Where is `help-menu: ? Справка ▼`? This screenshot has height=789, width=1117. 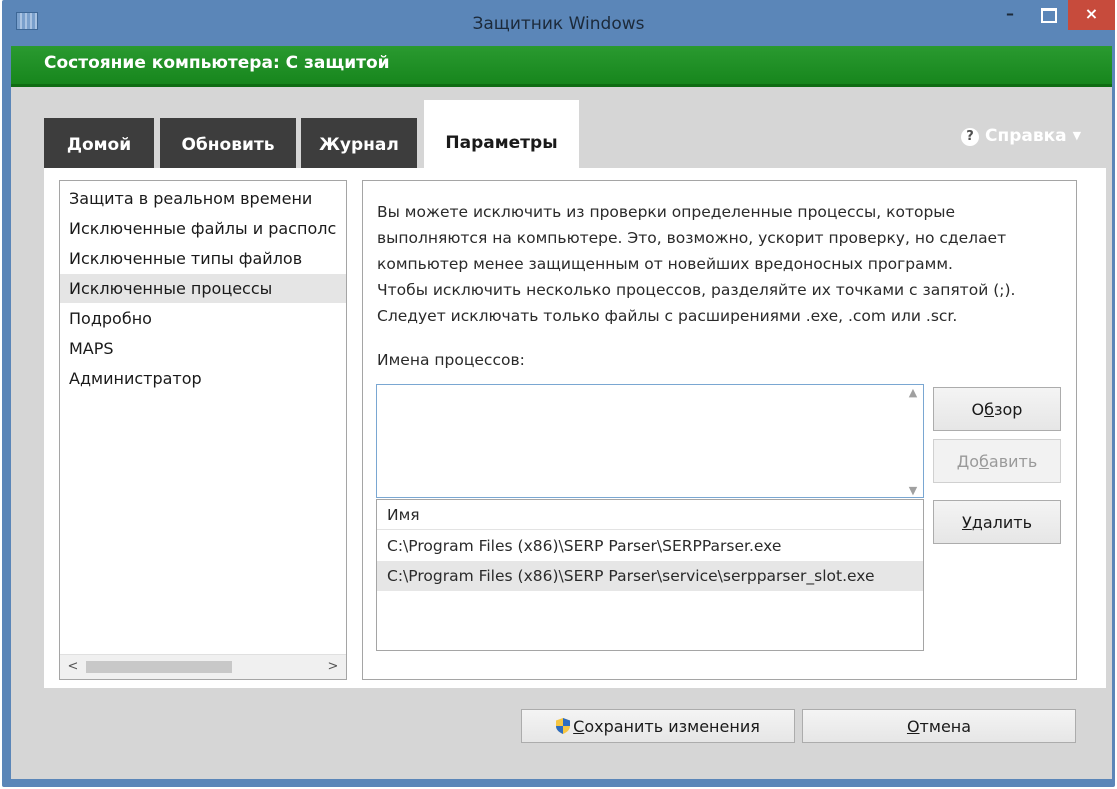
help-menu: ? Справка ▼ is located at coordinates (1021, 136).